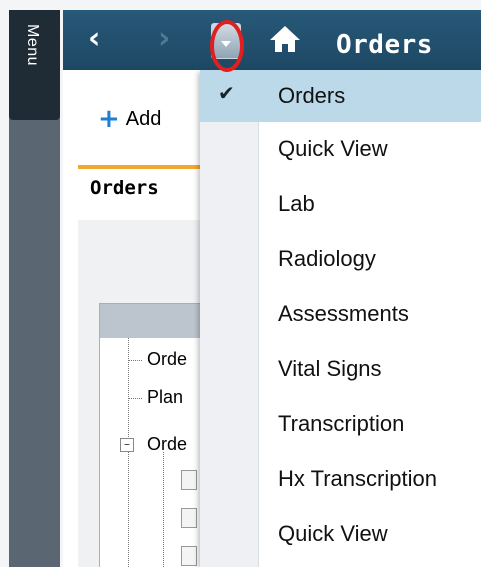 The width and height of the screenshot is (481, 567). I want to click on menu-item-lab: Lab, so click(340, 204).